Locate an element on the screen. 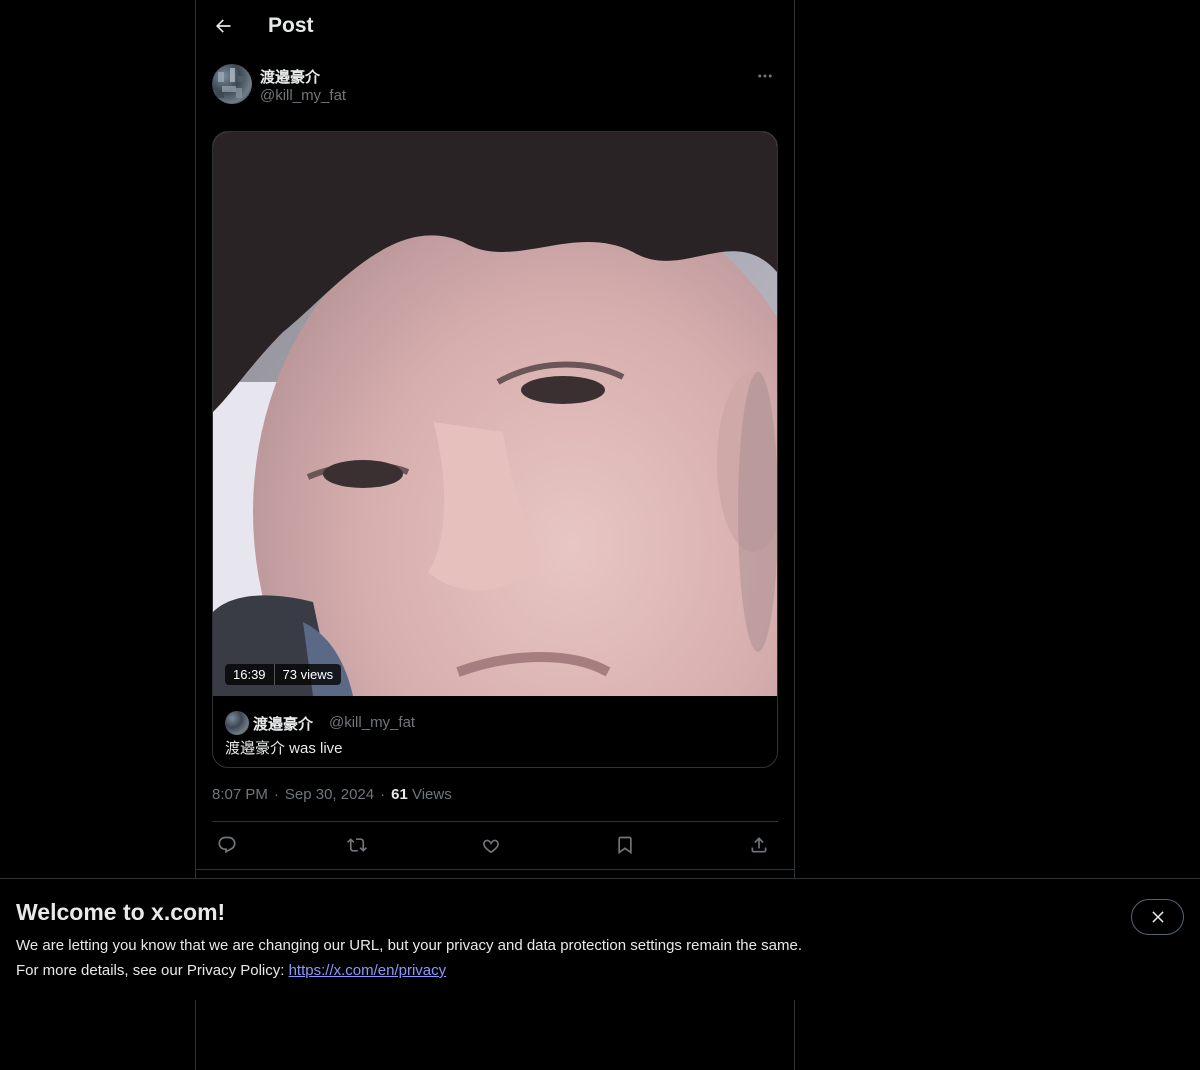  views-count: 61 is located at coordinates (399, 794).